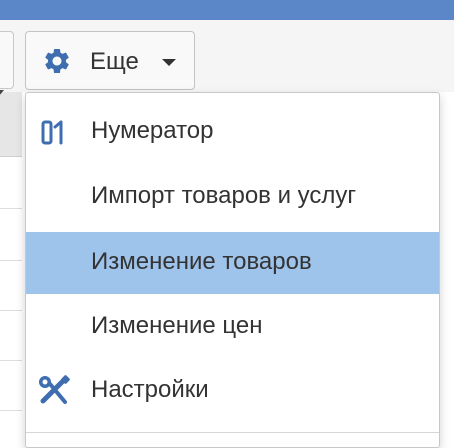  Describe the element at coordinates (227, 10) in the screenshot. I see `app-header-bar` at that location.